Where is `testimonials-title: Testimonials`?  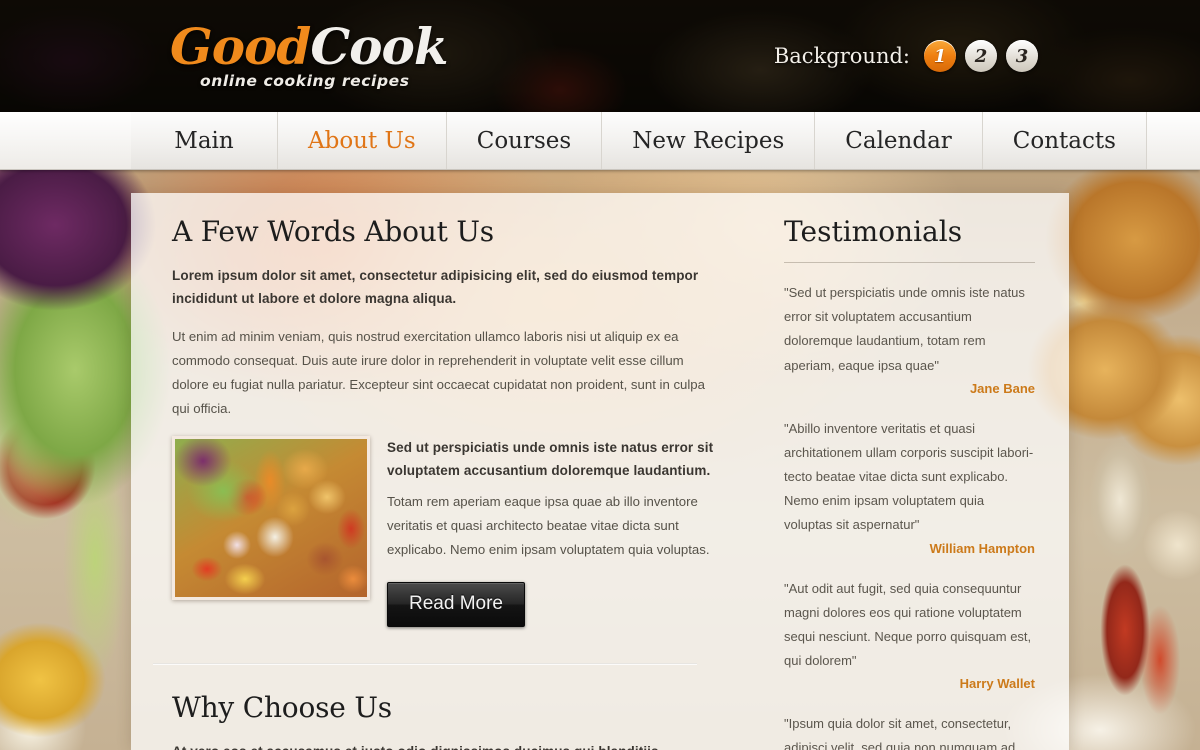
testimonials-title: Testimonials is located at coordinates (873, 231).